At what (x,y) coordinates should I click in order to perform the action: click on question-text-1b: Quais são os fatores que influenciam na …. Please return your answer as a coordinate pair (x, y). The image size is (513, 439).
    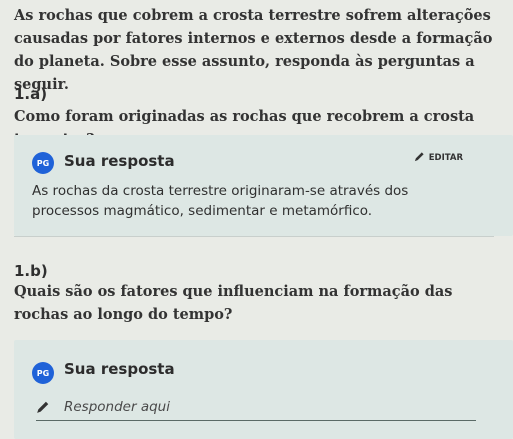
    Looking at the image, I should click on (233, 303).